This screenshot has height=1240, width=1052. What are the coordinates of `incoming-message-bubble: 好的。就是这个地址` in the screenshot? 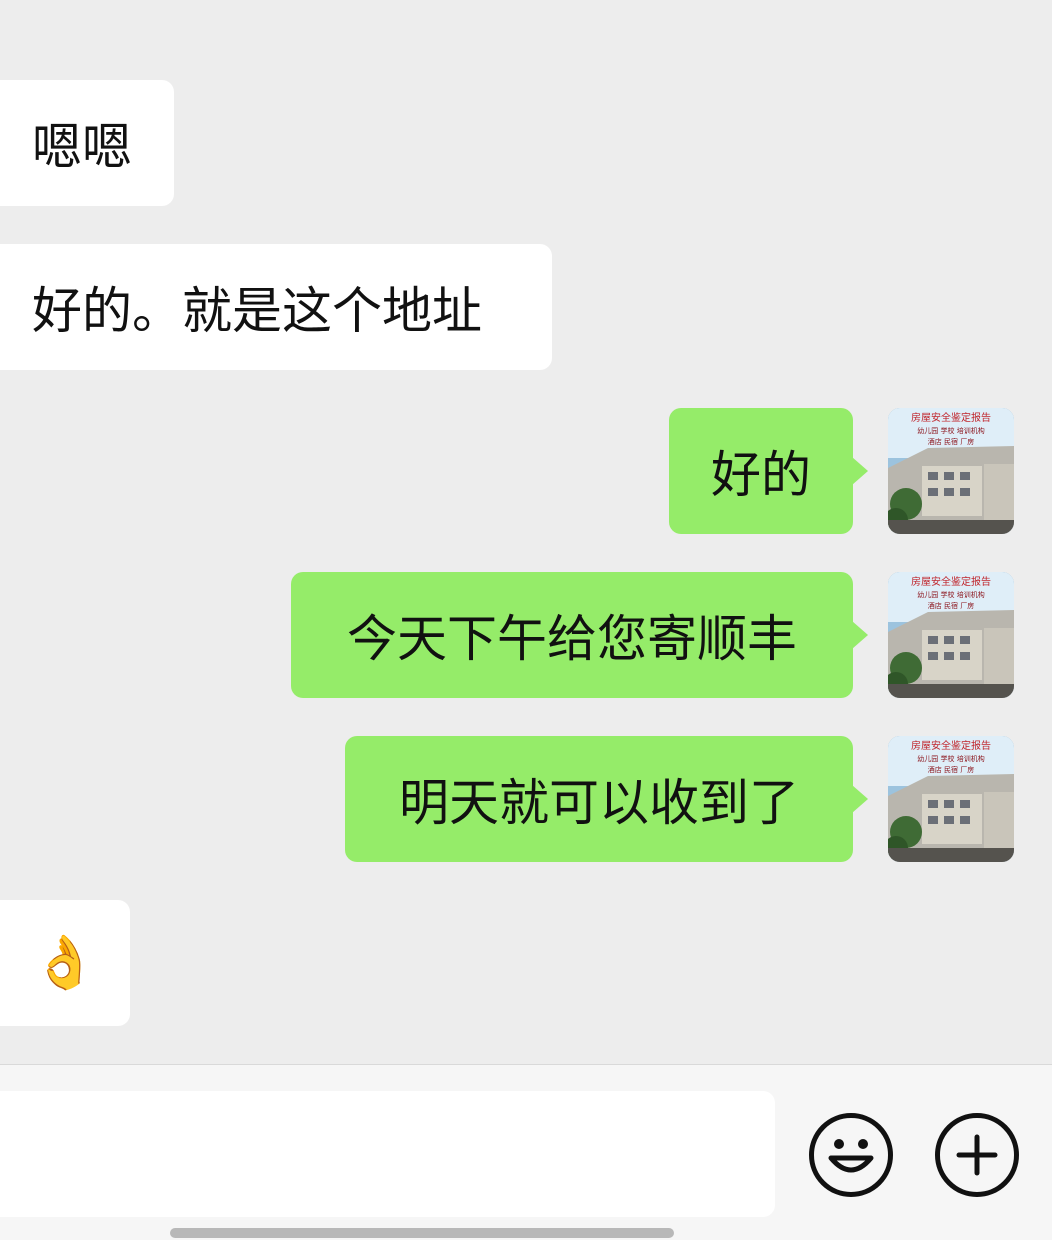 It's located at (276, 307).